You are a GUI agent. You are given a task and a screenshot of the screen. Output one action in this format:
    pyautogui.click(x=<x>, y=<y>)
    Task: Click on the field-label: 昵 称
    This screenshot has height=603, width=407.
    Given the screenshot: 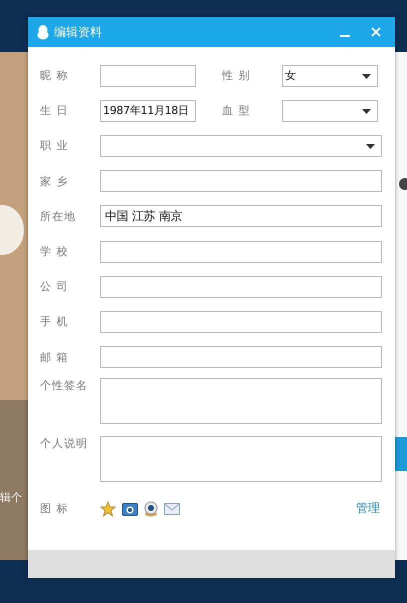 What is the action you would take?
    pyautogui.click(x=55, y=76)
    